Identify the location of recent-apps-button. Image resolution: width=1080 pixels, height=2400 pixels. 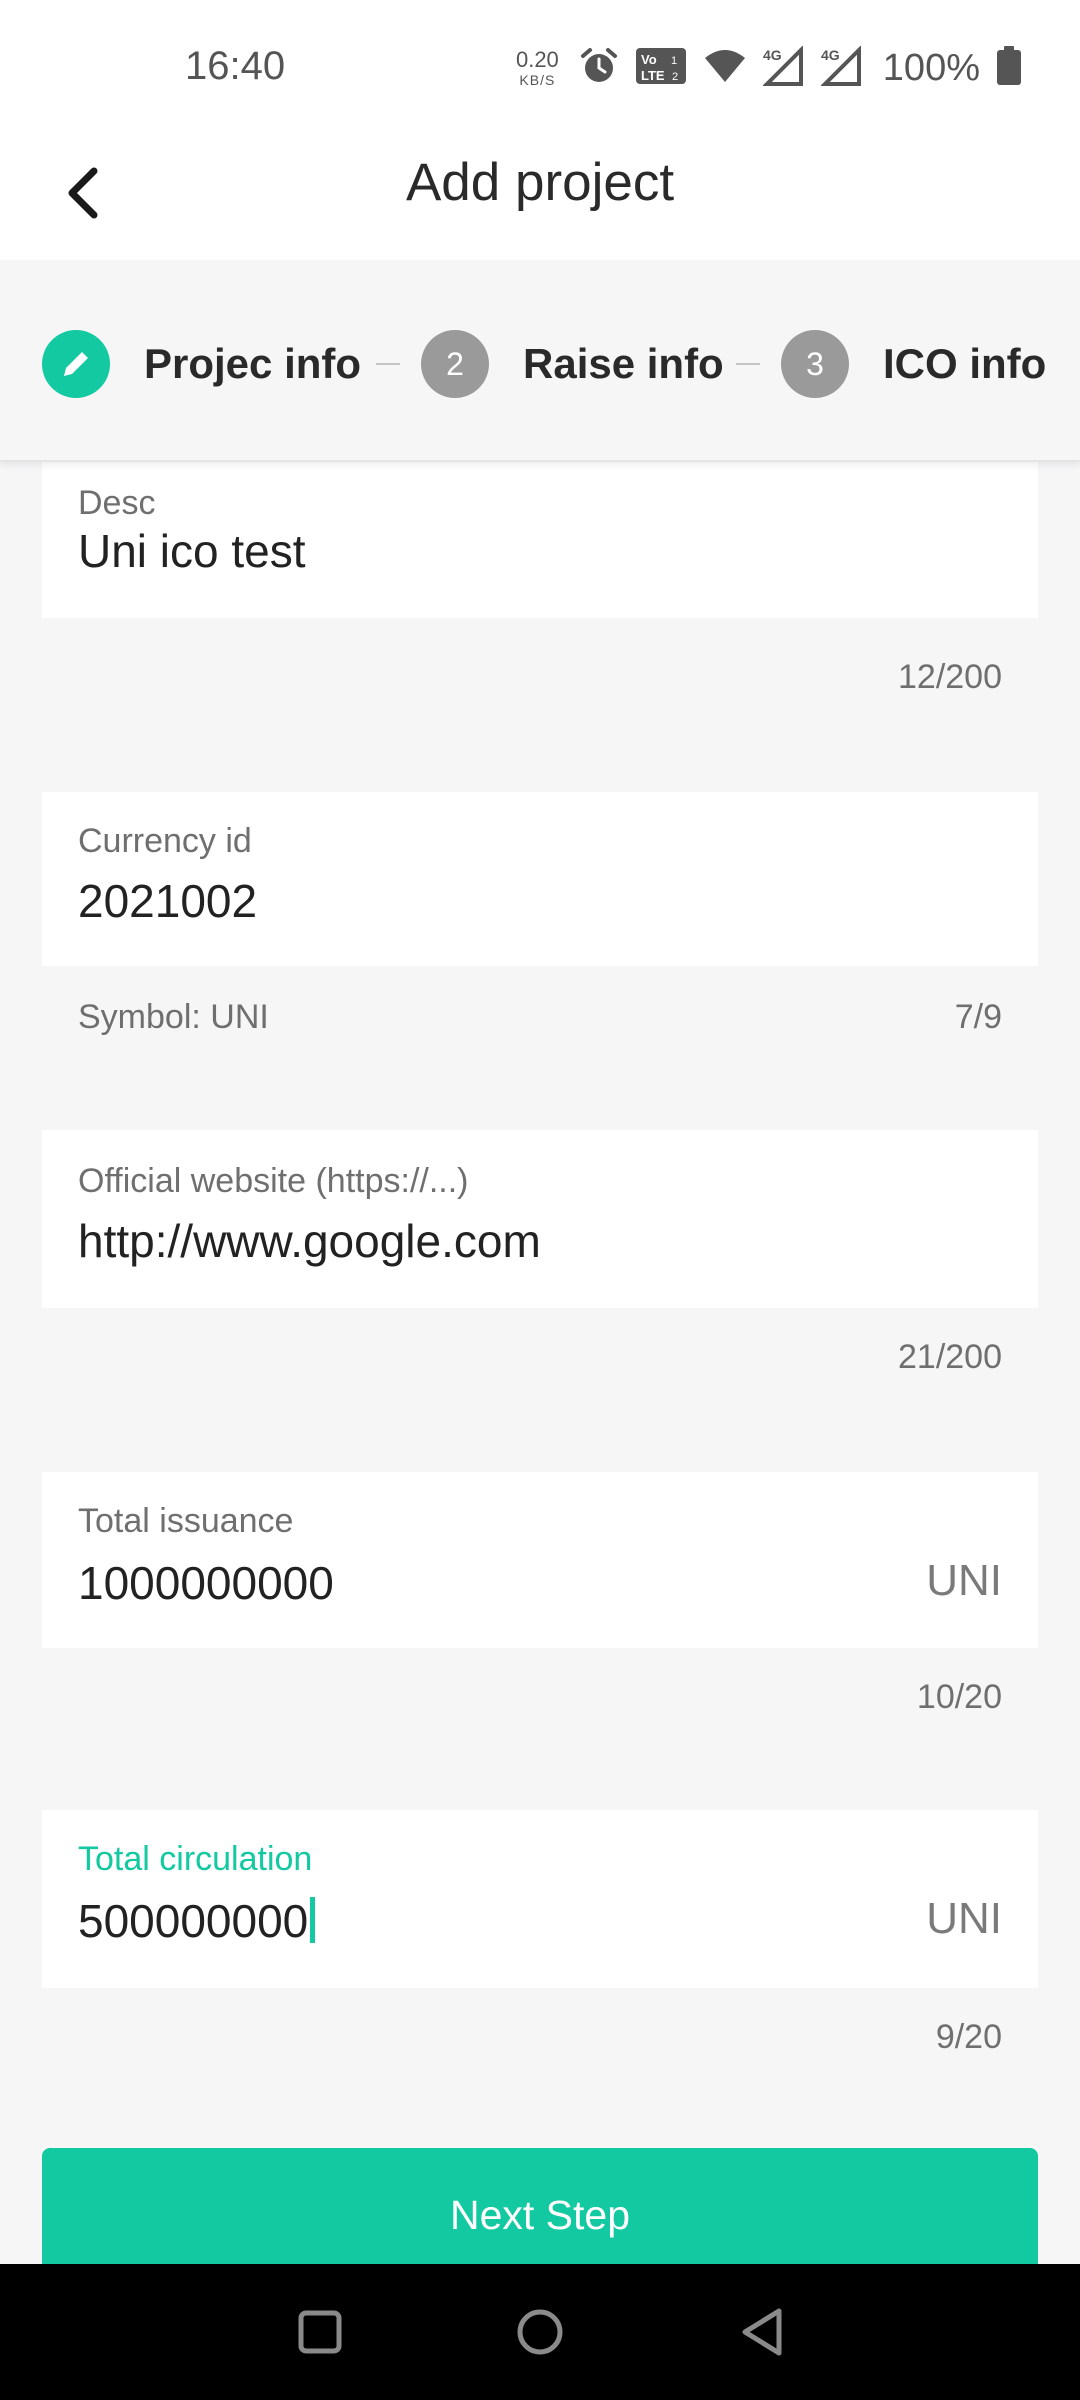
(320, 2332).